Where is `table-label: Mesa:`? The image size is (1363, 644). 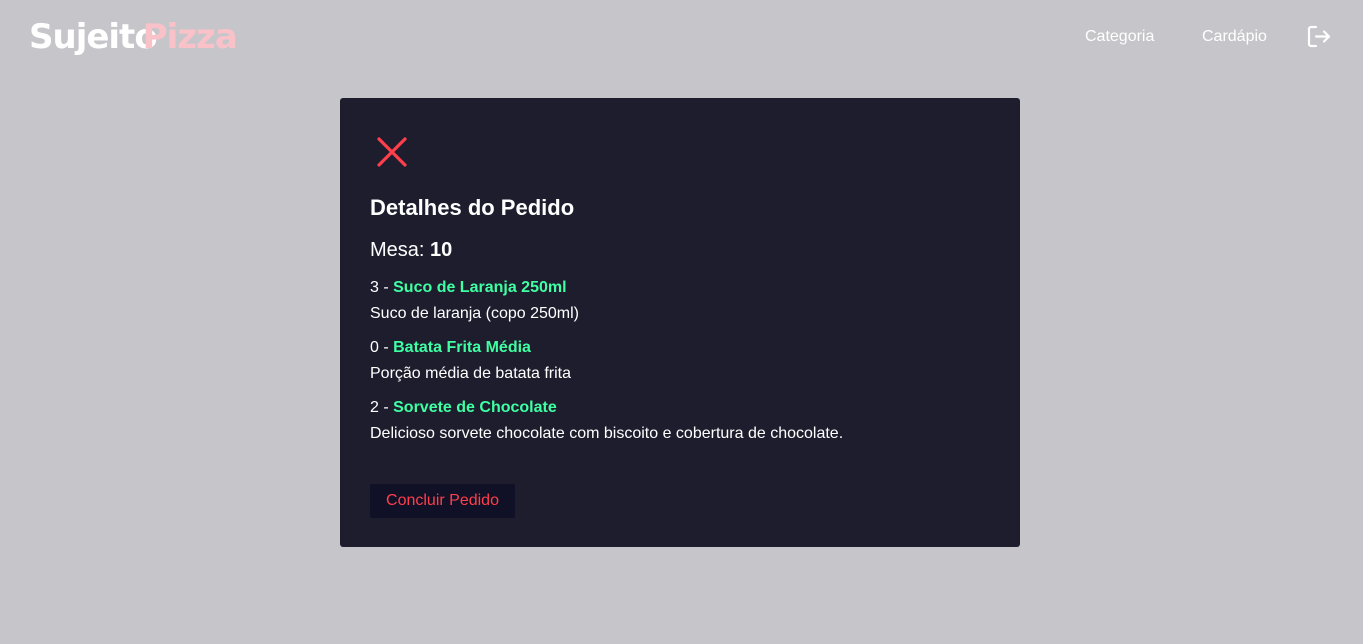
table-label: Mesa: is located at coordinates (397, 250).